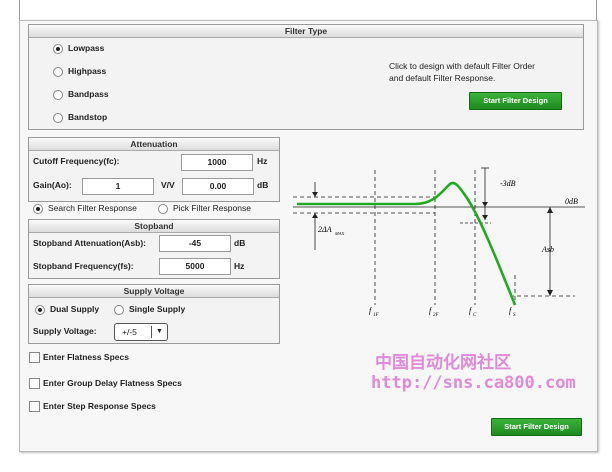 The width and height of the screenshot is (612, 472). Describe the element at coordinates (407, 243) in the screenshot. I see `response-curve` at that location.